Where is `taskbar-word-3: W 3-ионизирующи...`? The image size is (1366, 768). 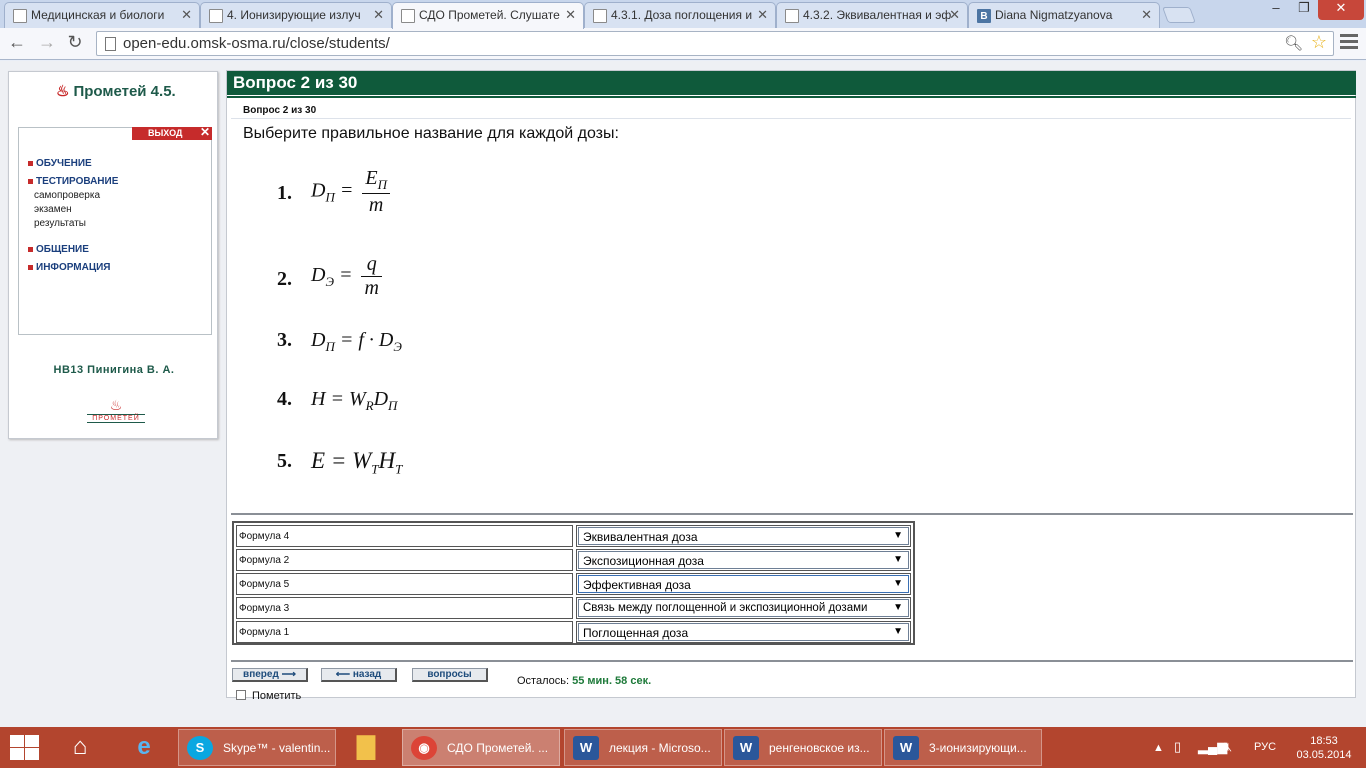
taskbar-word-3: W 3-ионизирующи... is located at coordinates (963, 747).